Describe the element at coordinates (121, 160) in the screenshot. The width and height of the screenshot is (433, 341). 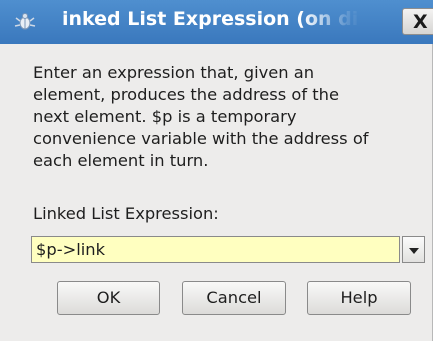
I see `instruction-line: each element in turn.` at that location.